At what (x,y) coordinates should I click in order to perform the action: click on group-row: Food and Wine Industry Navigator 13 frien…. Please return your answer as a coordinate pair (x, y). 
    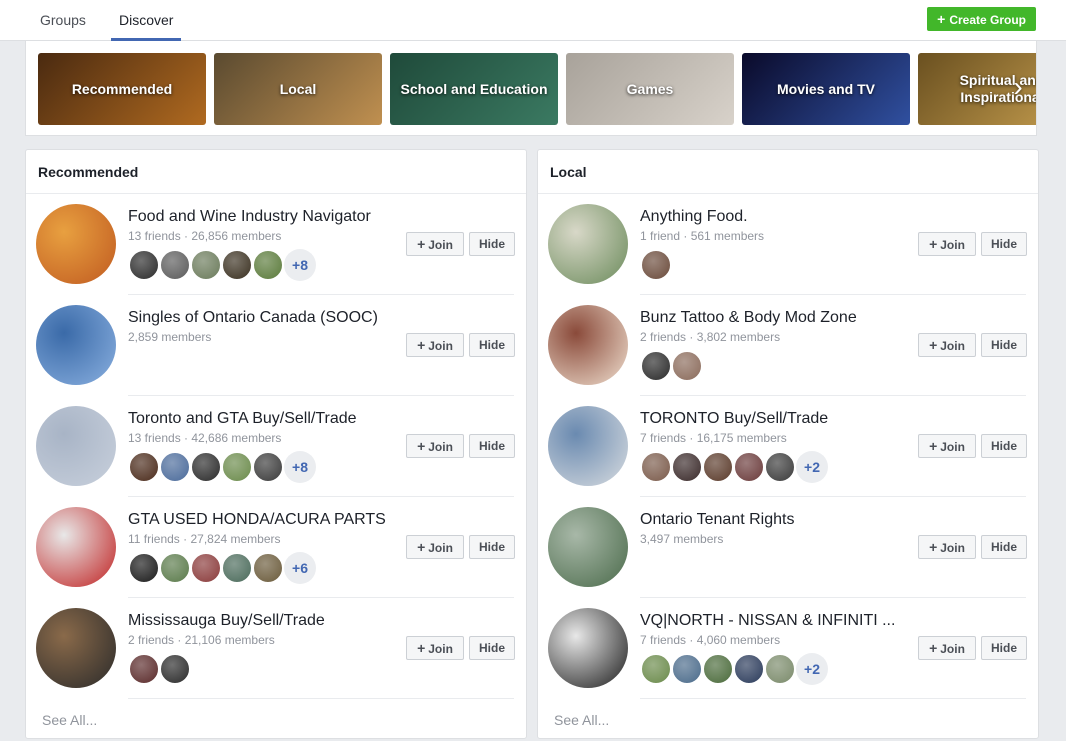
    Looking at the image, I should click on (276, 244).